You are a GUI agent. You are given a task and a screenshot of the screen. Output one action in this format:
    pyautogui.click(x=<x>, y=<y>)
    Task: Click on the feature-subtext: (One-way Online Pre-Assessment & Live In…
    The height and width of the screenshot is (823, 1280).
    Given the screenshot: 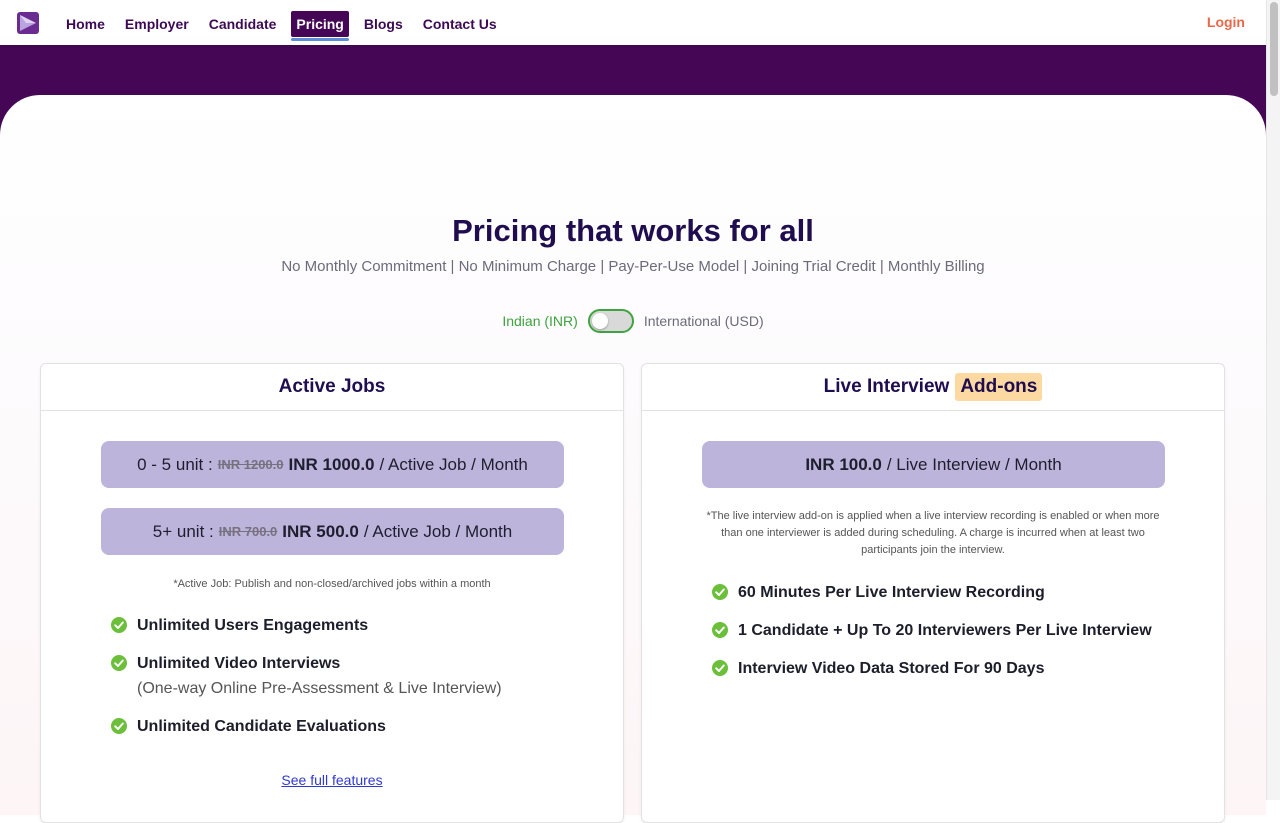 What is the action you would take?
    pyautogui.click(x=319, y=688)
    